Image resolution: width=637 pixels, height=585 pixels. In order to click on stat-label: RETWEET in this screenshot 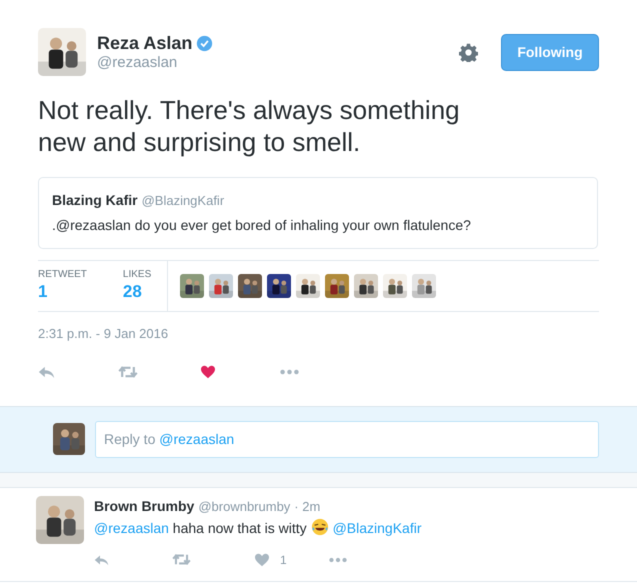, I will do `click(62, 275)`.